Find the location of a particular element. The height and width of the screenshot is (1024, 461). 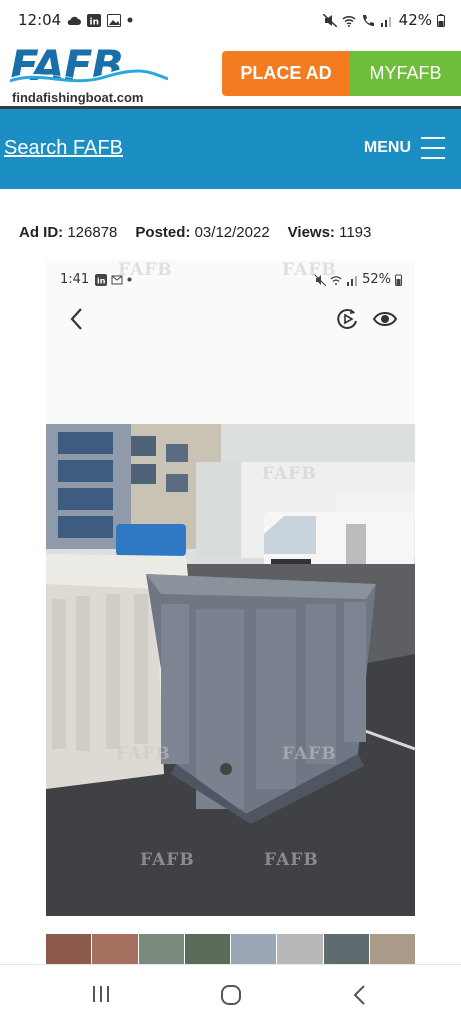

status-time: 12:04 is located at coordinates (40, 20).